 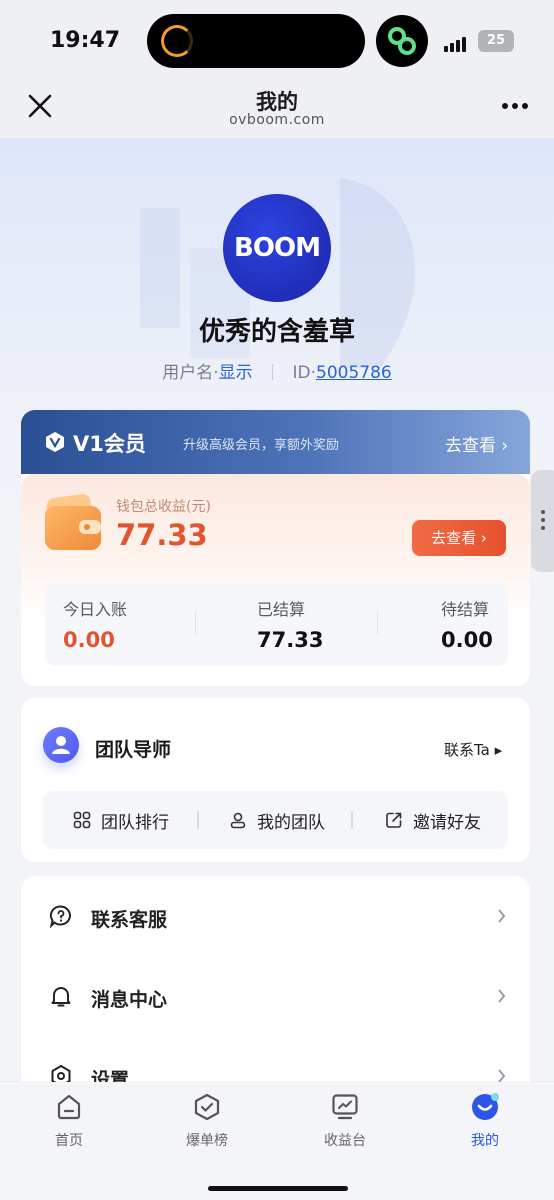 What do you see at coordinates (60, 916) in the screenshot?
I see `chat-help-icon` at bounding box center [60, 916].